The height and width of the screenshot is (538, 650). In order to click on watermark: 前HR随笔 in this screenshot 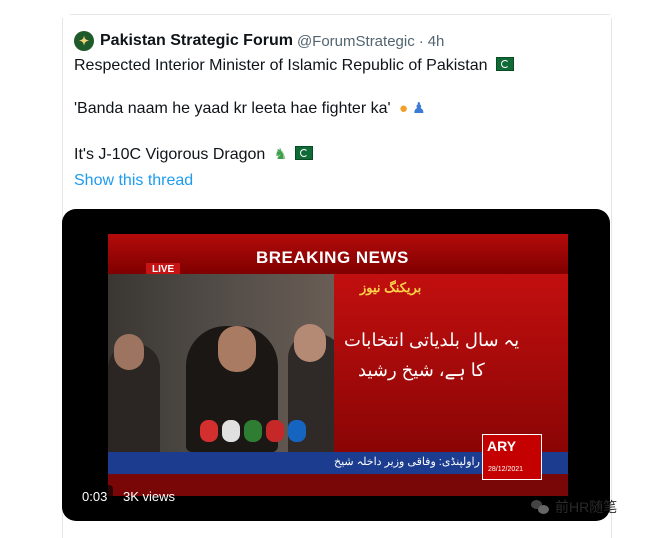, I will do `click(574, 507)`.